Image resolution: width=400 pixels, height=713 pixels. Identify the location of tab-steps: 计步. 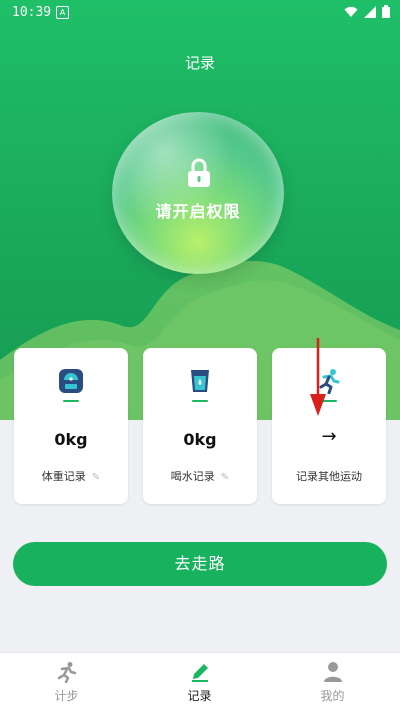
(66, 683).